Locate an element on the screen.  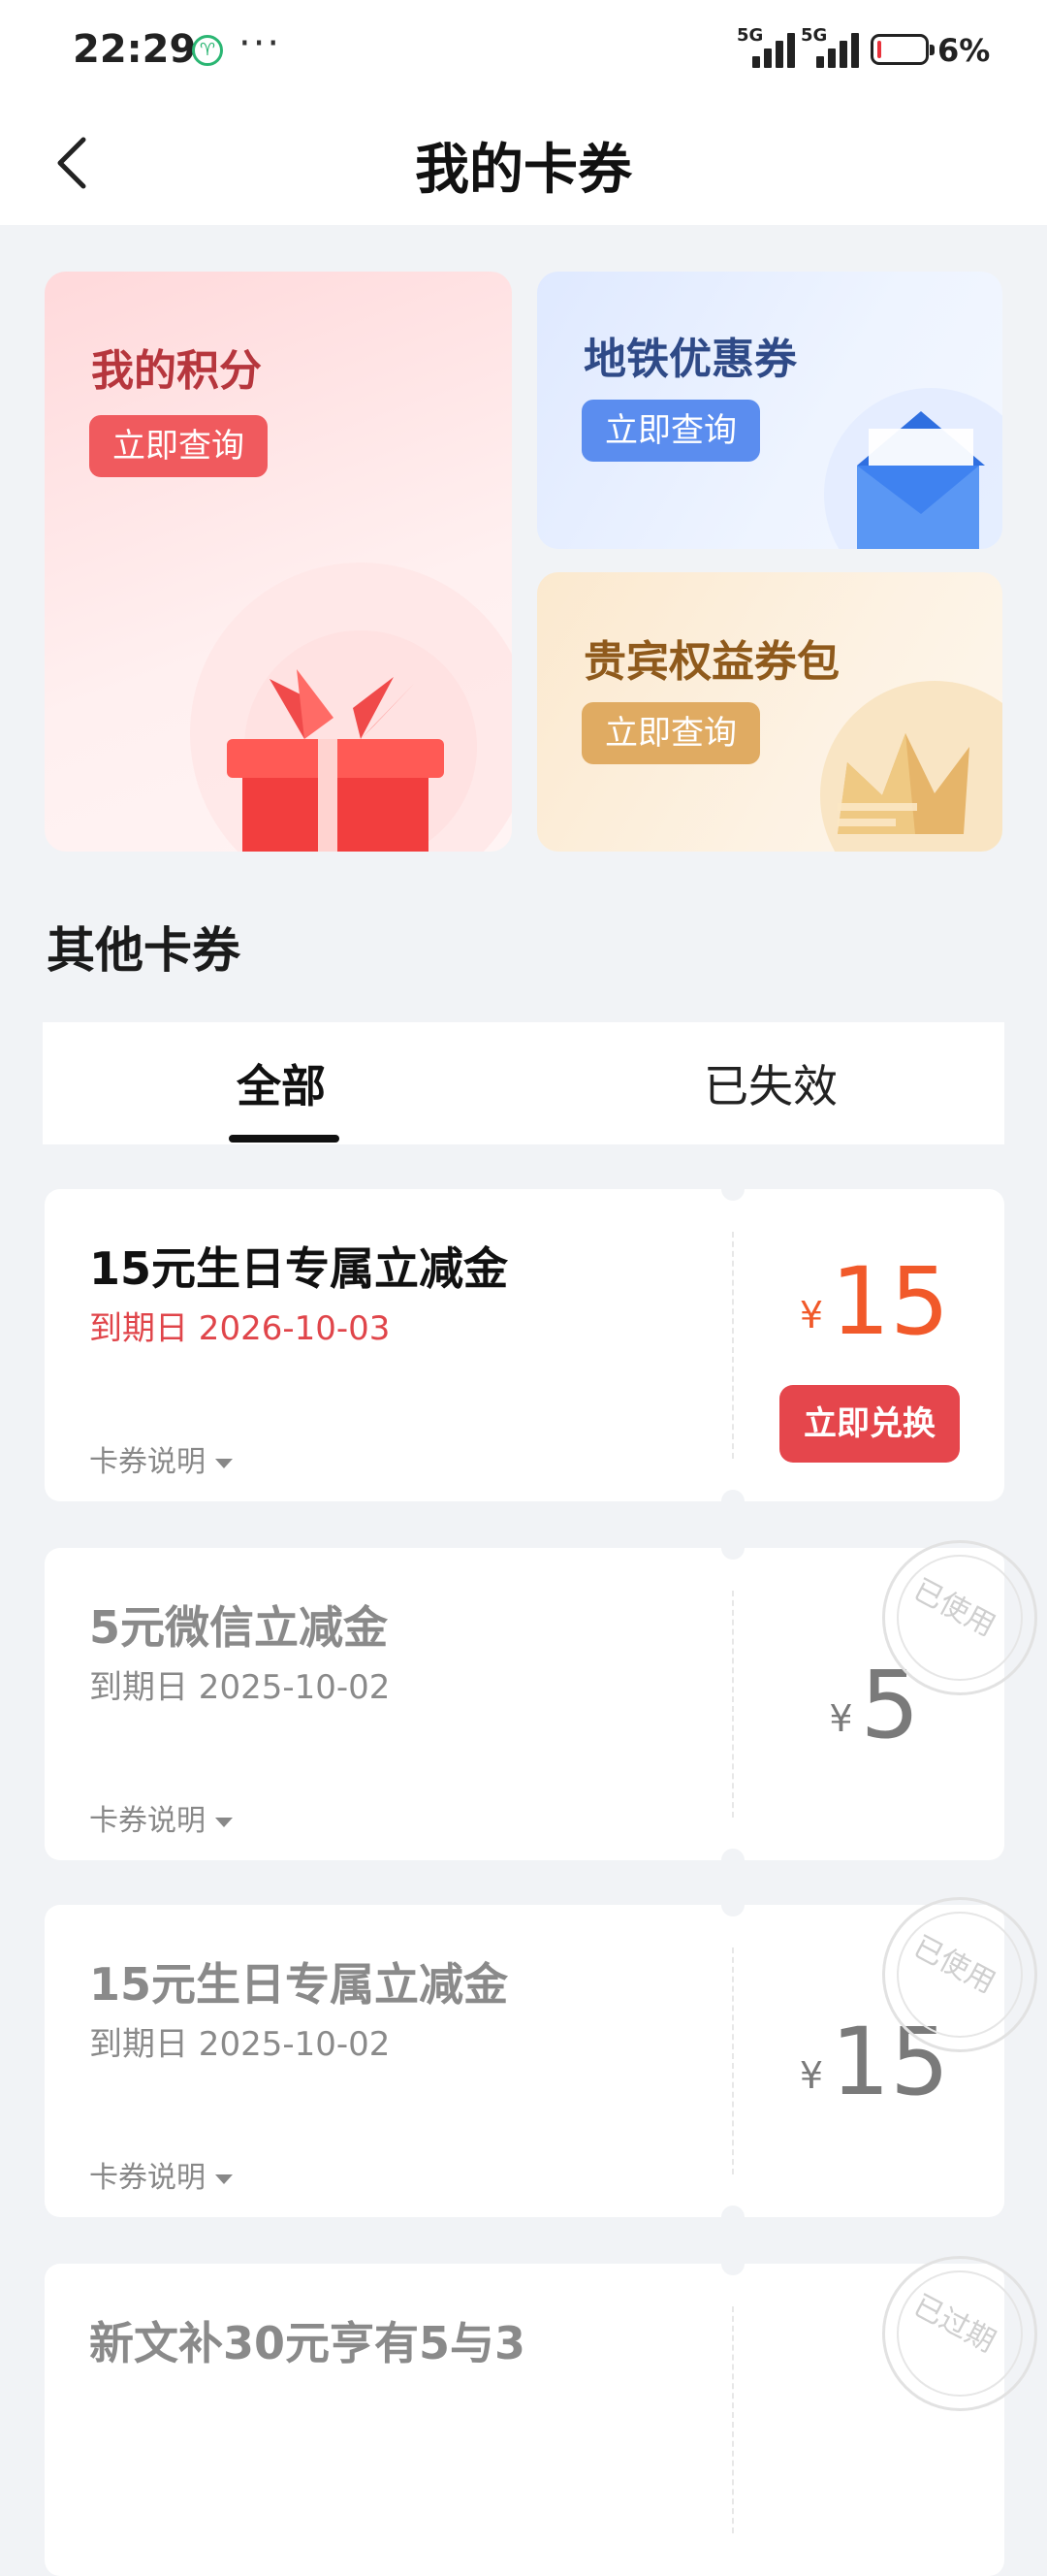
signal-icon-sim2: 5G is located at coordinates (832, 46).